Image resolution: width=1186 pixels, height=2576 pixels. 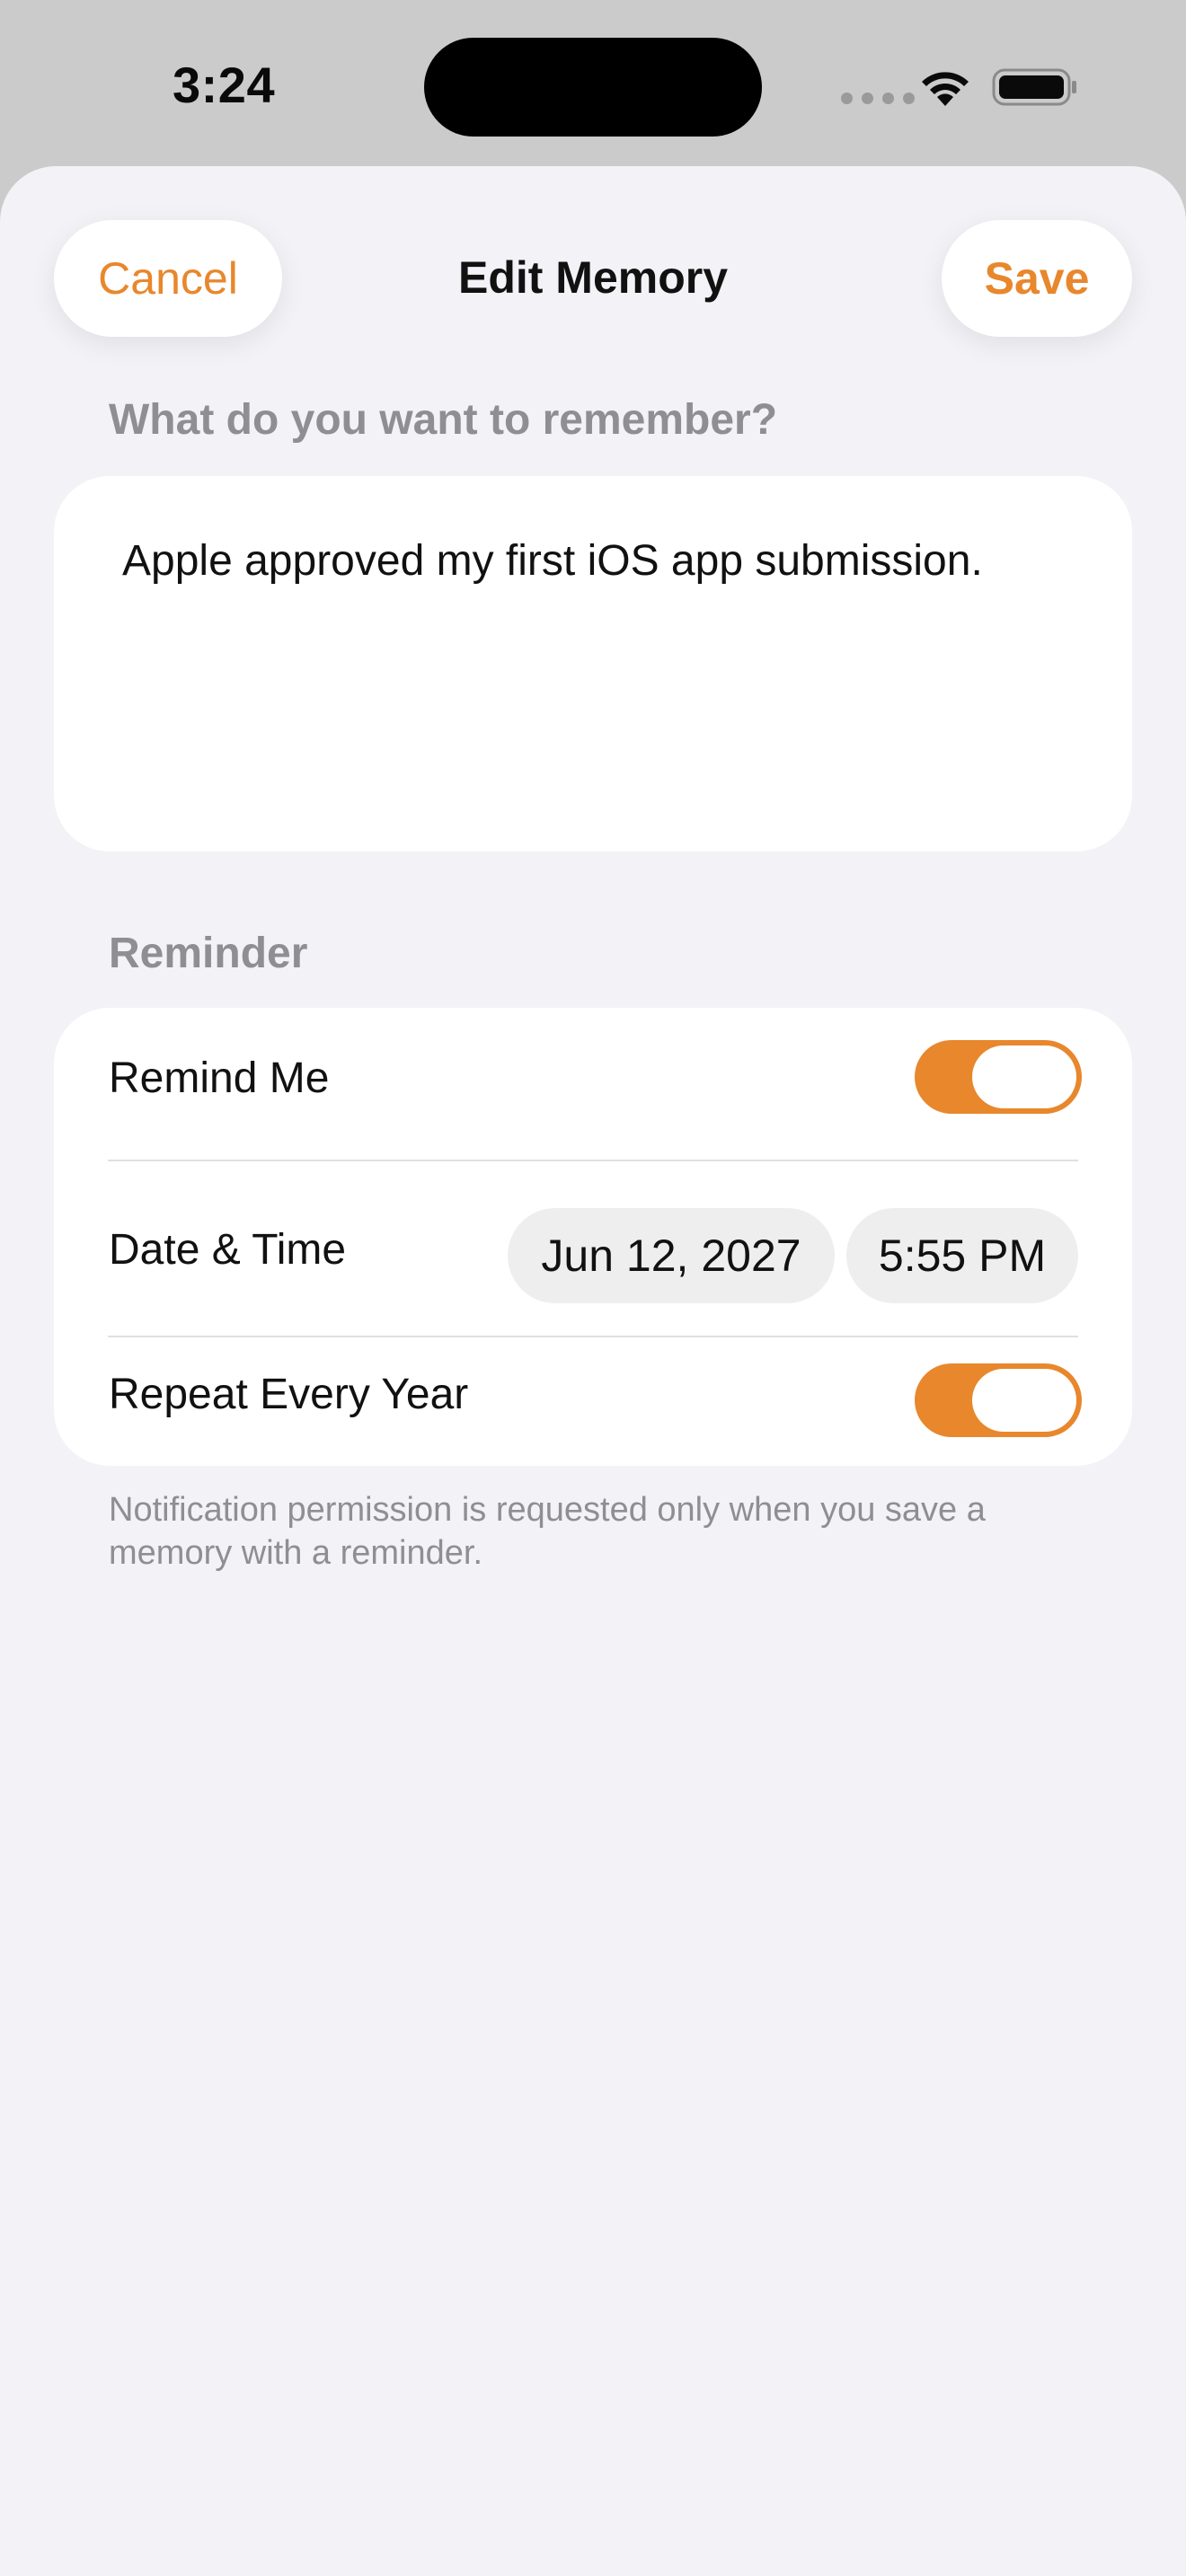 I want to click on repeat-every-year-toggle, so click(x=998, y=1400).